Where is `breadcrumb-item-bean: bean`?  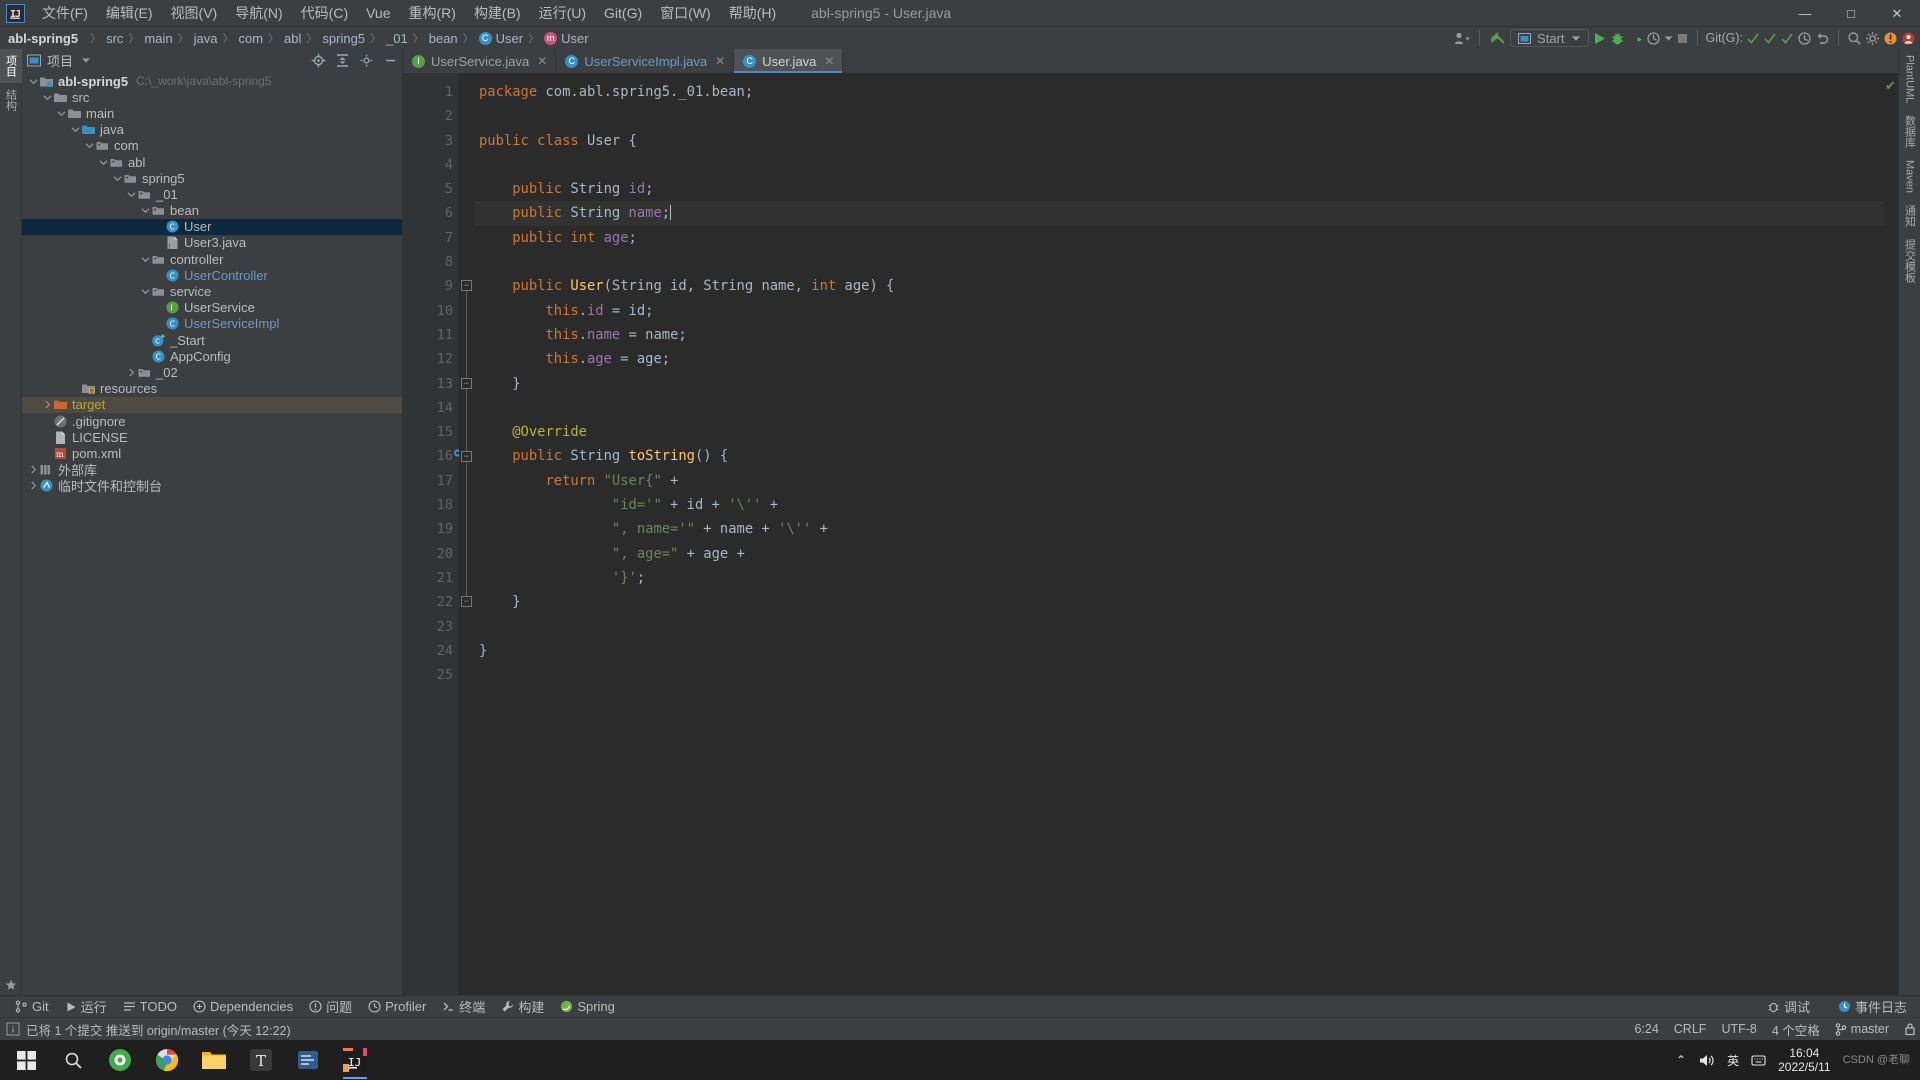 breadcrumb-item-bean: bean is located at coordinates (443, 38).